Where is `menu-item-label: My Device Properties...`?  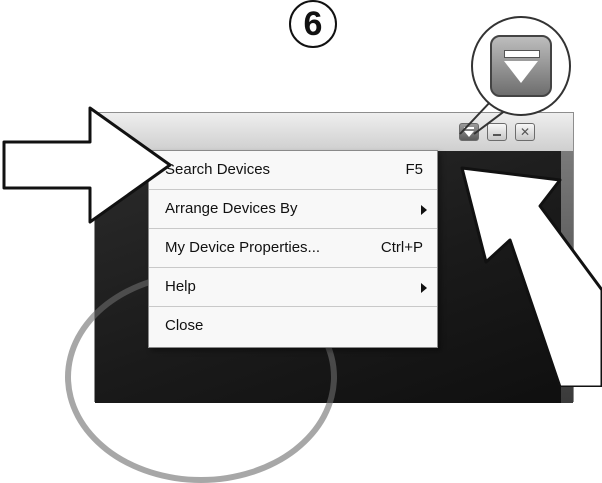 menu-item-label: My Device Properties... is located at coordinates (243, 247).